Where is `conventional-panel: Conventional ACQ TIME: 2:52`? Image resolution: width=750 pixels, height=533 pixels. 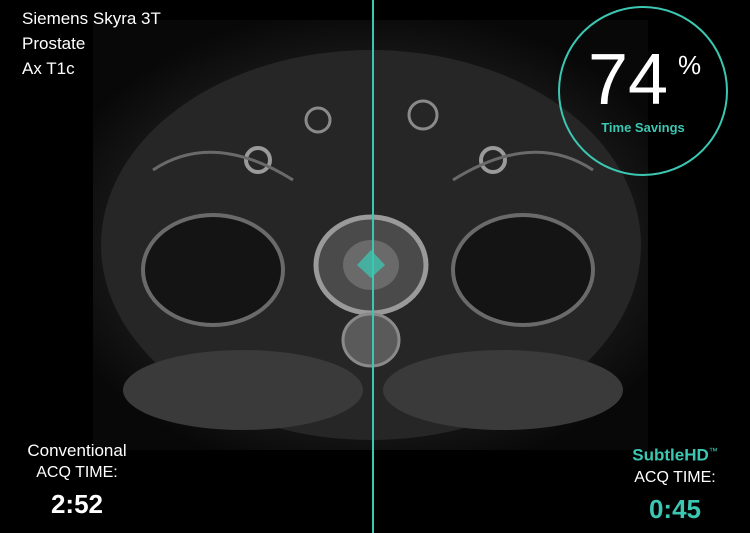
conventional-panel: Conventional ACQ TIME: 2:52 is located at coordinates (77, 482).